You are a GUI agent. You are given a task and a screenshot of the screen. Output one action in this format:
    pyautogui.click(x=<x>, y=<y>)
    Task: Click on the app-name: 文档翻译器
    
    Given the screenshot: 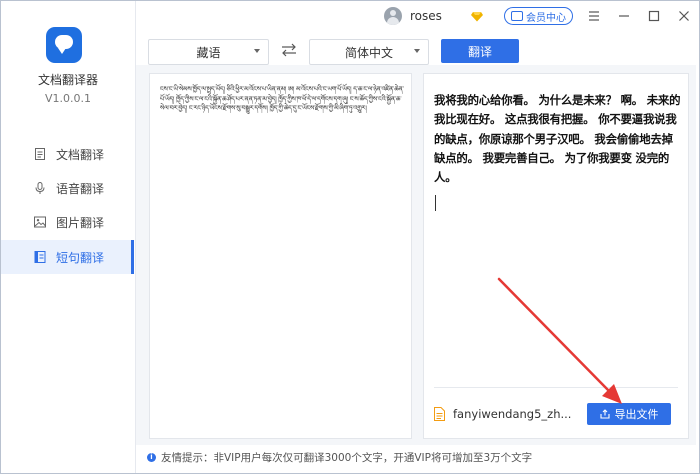 What is the action you would take?
    pyautogui.click(x=67, y=80)
    